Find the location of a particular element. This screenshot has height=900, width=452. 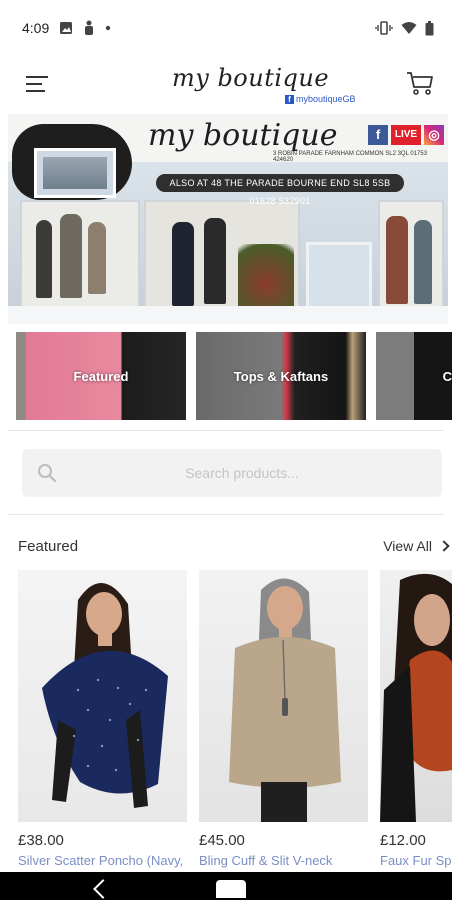

hero-social-icons: f LIVE ◎ is located at coordinates (406, 135).